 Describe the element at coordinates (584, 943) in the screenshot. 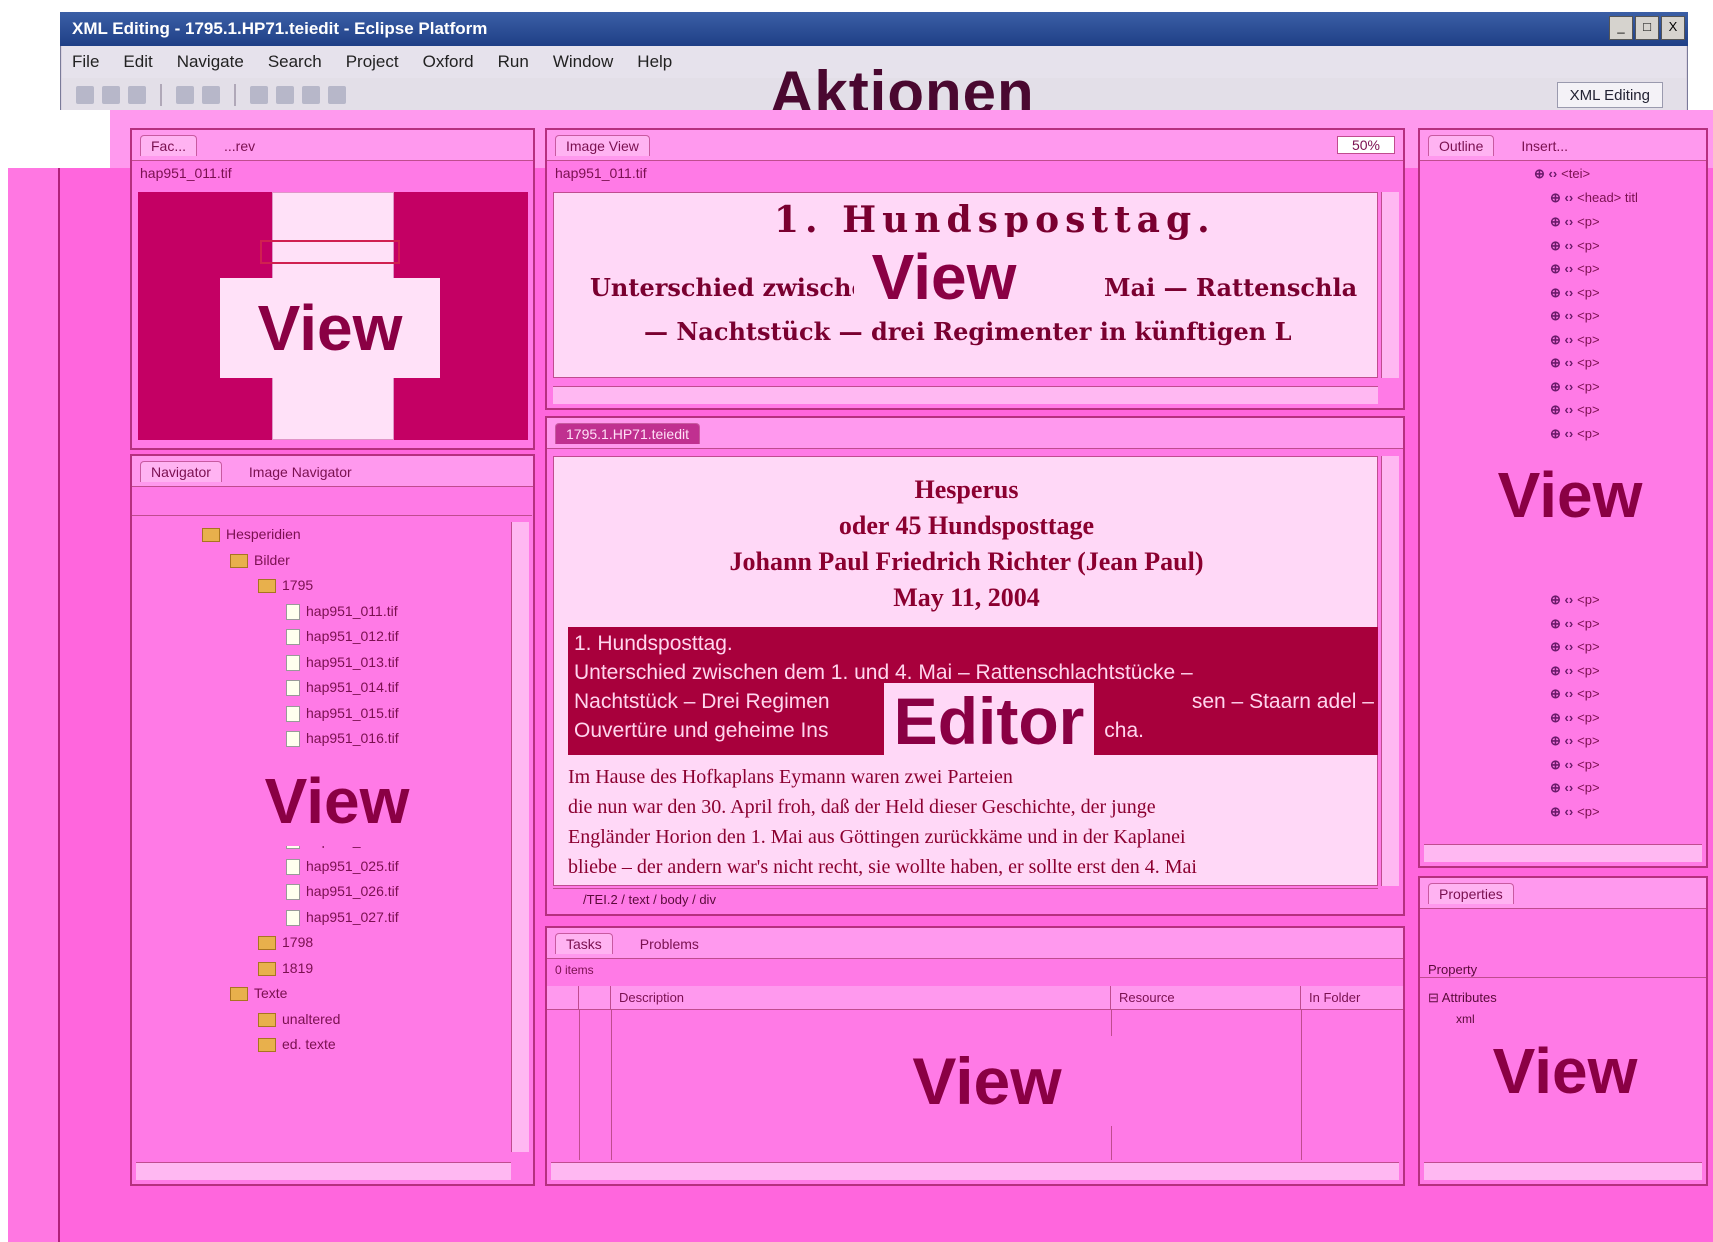

I see `tab-tasks: Tasks` at that location.